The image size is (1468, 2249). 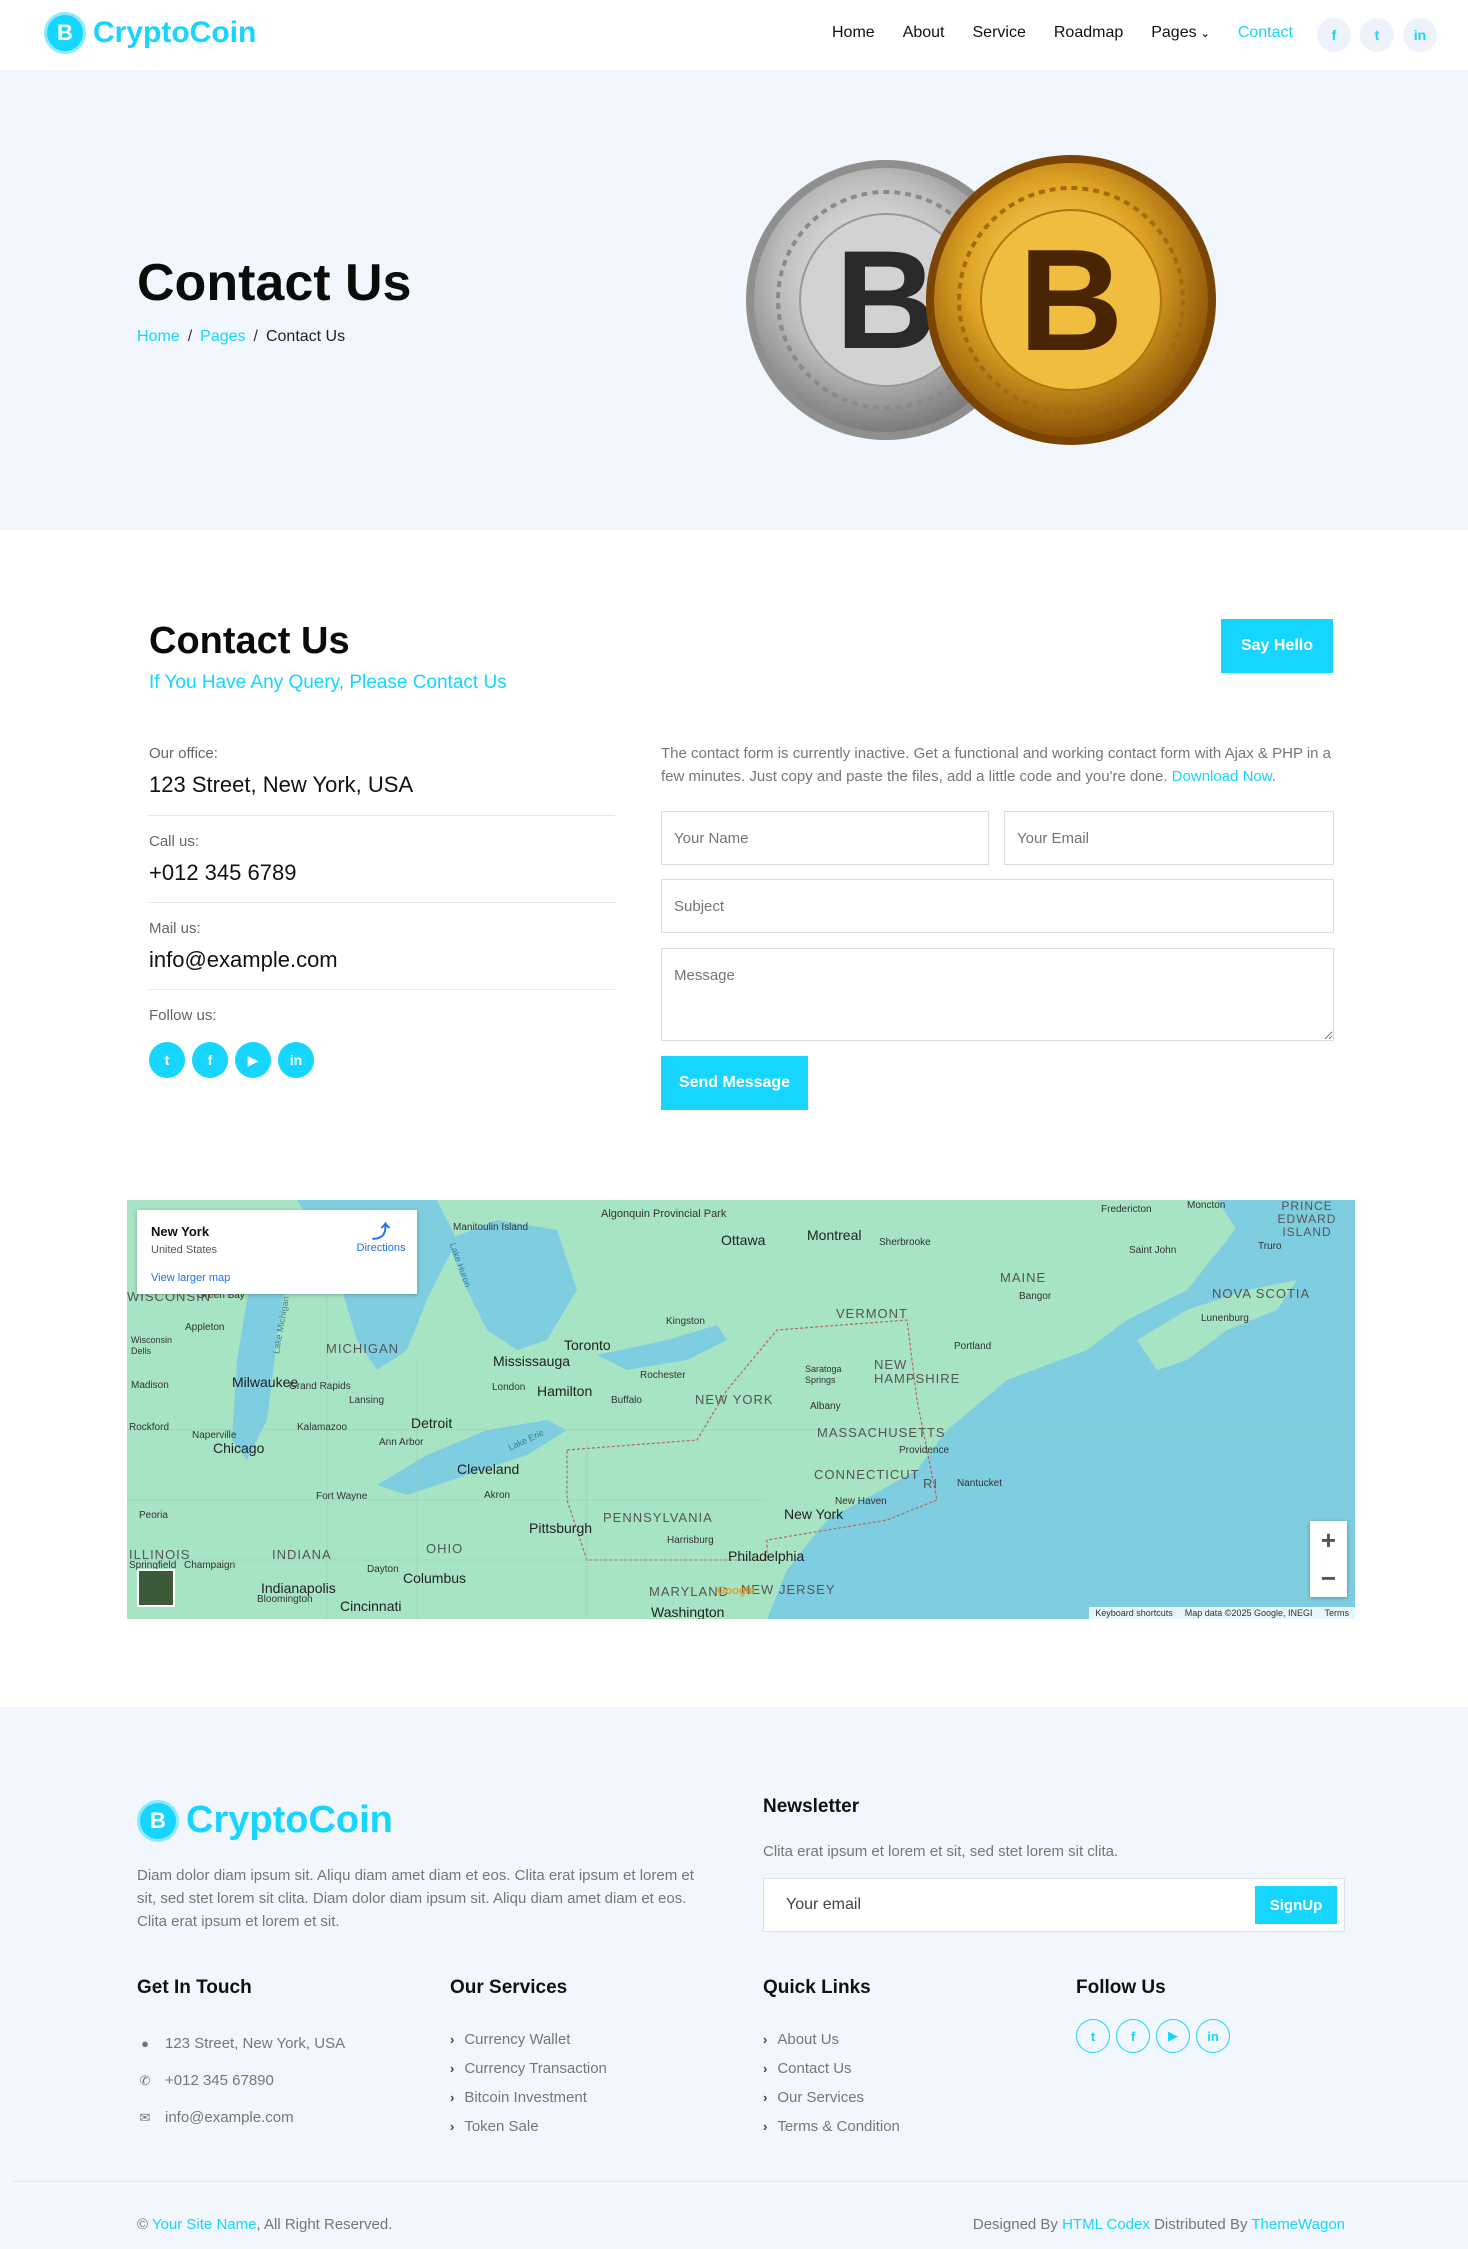 I want to click on name-input, so click(x=825, y=838).